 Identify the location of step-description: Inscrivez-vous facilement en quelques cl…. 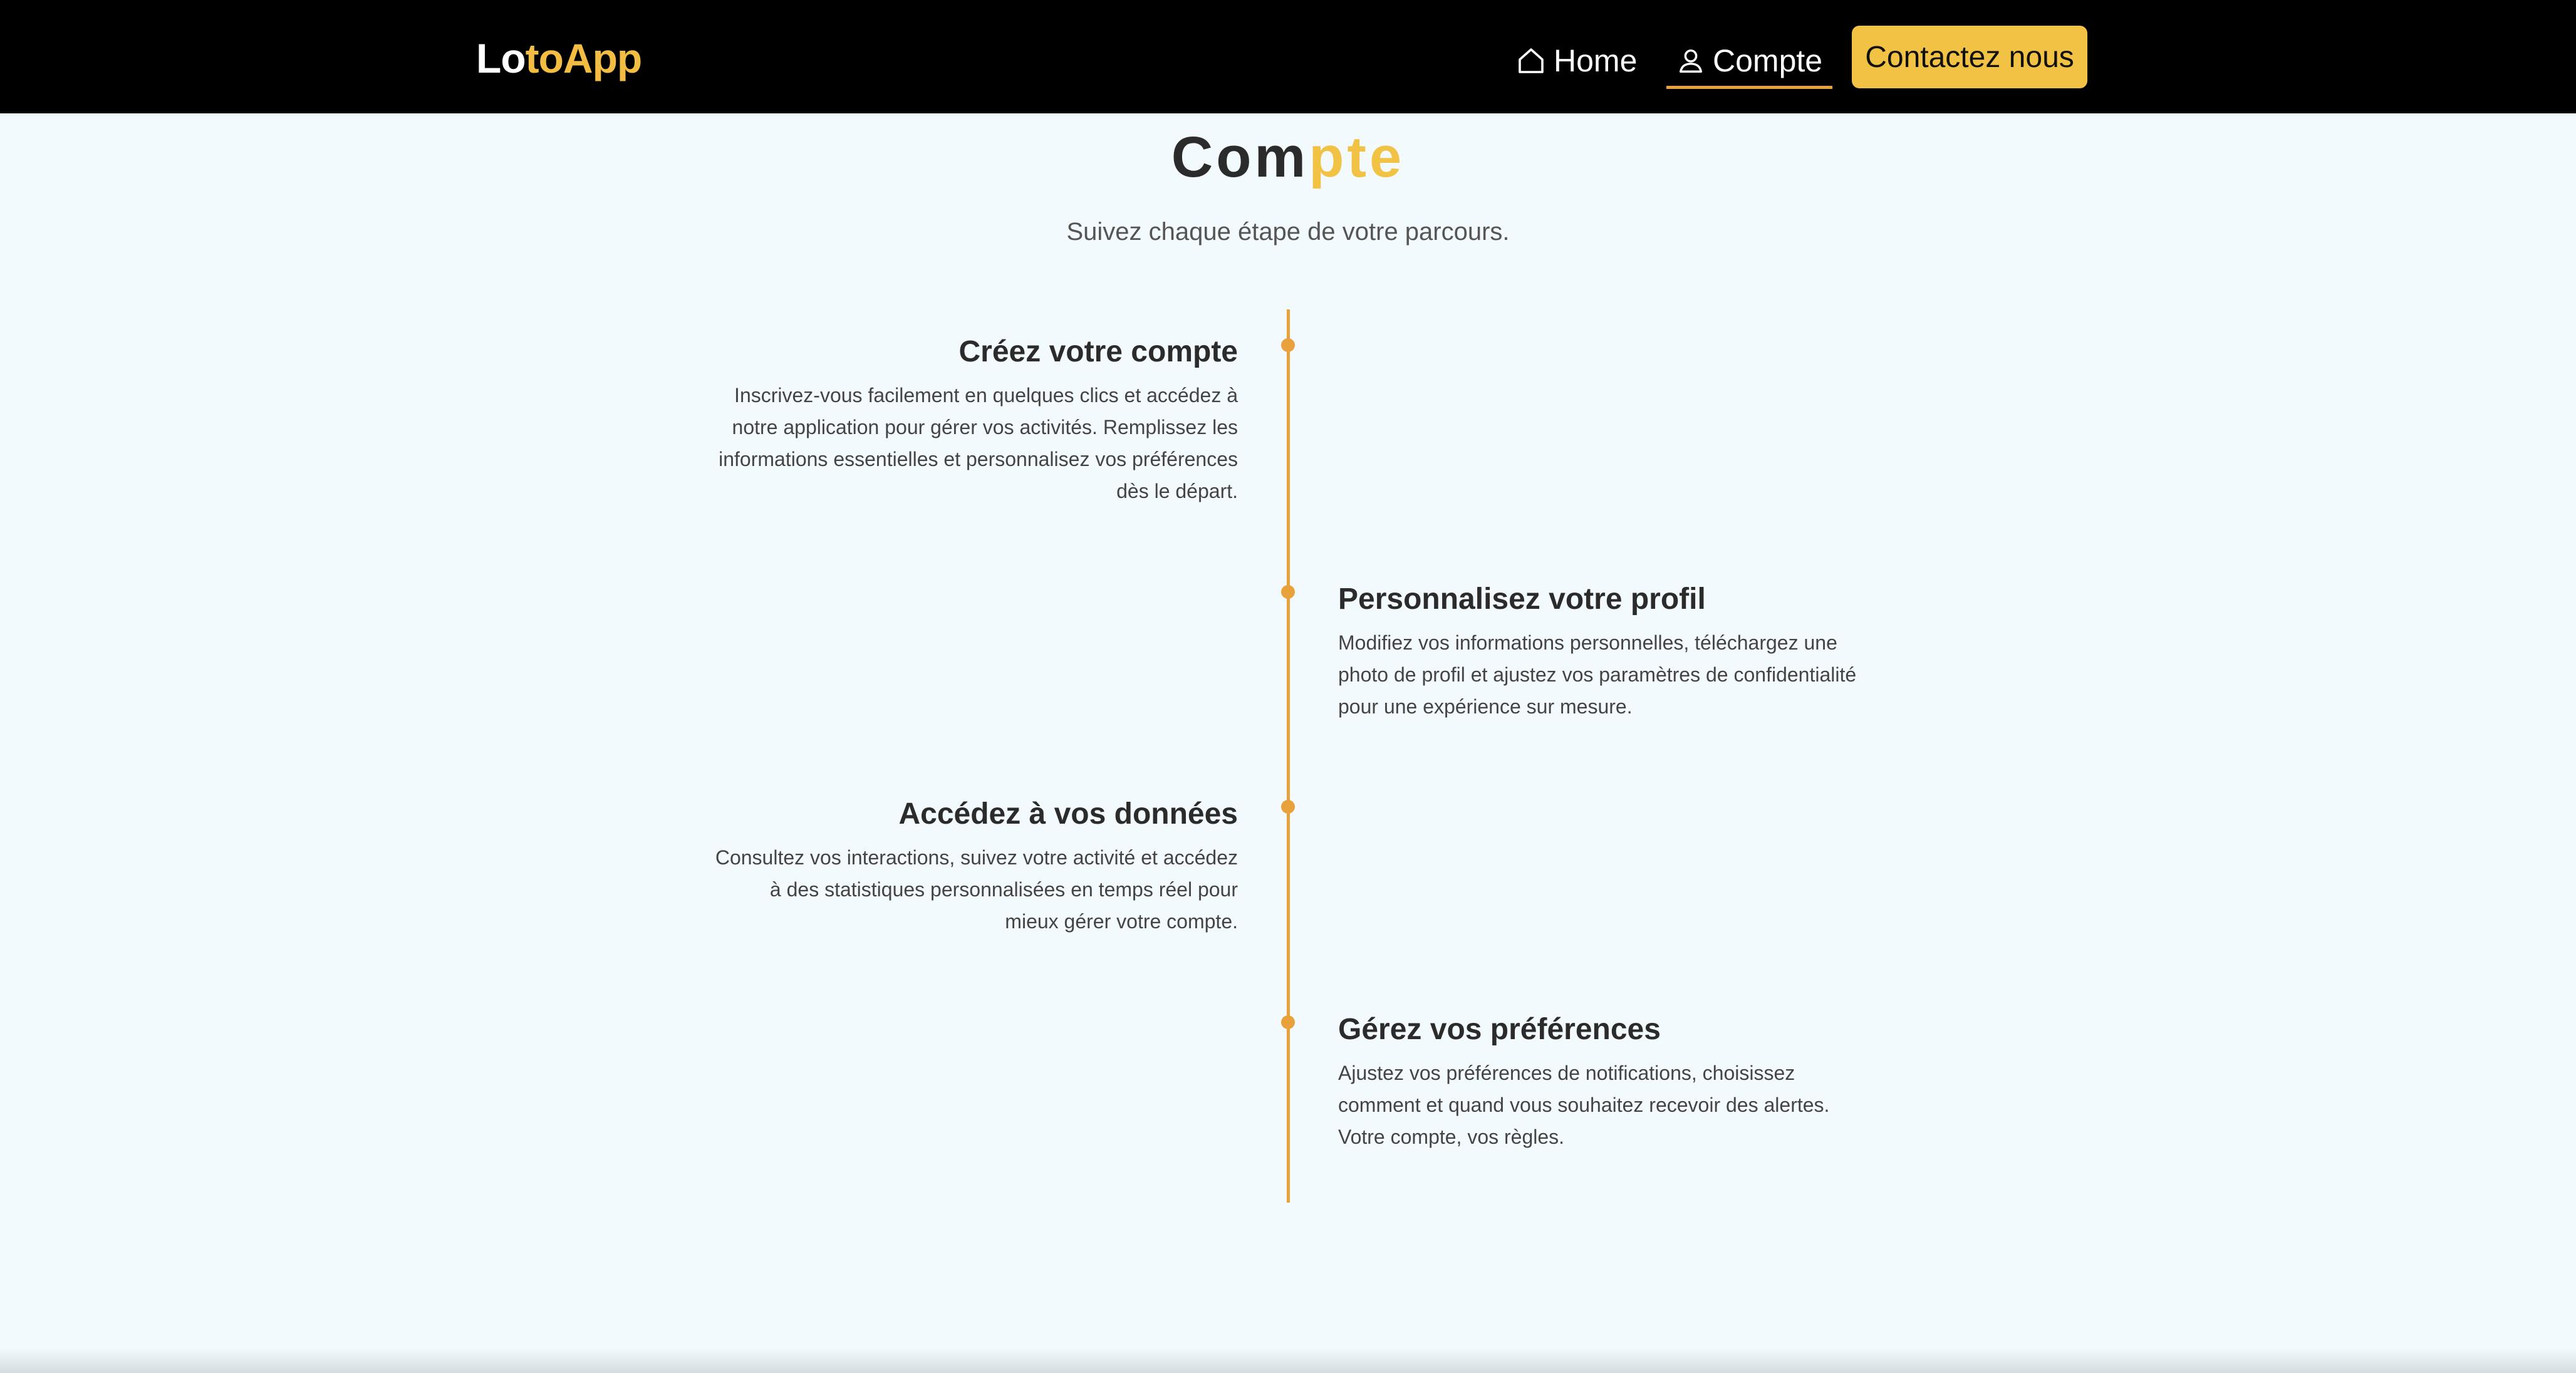
(978, 443).